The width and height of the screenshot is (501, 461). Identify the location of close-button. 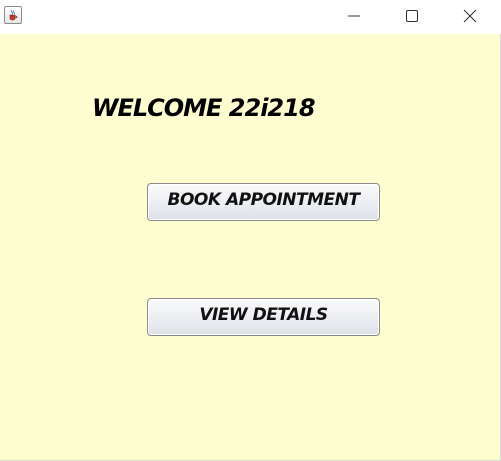
(470, 16).